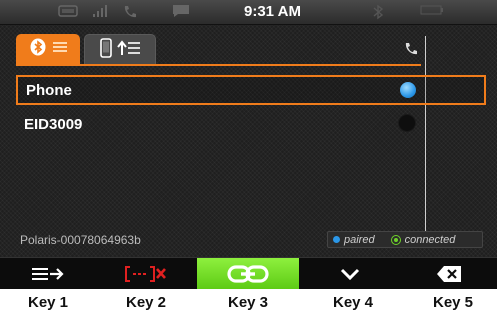 Image resolution: width=497 pixels, height=313 pixels. What do you see at coordinates (48, 49) in the screenshot?
I see `tab-bluetooth-devices` at bounding box center [48, 49].